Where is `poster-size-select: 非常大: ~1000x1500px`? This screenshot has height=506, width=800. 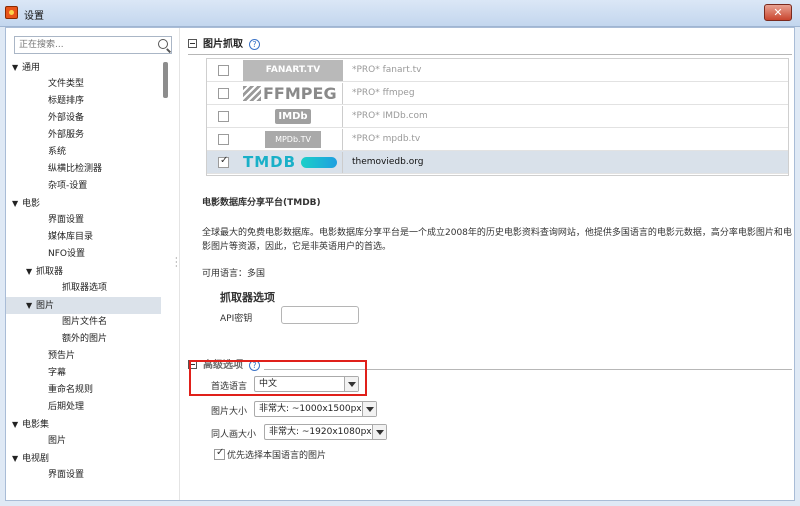
poster-size-select: 非常大: ~1000x1500px is located at coordinates (315, 409).